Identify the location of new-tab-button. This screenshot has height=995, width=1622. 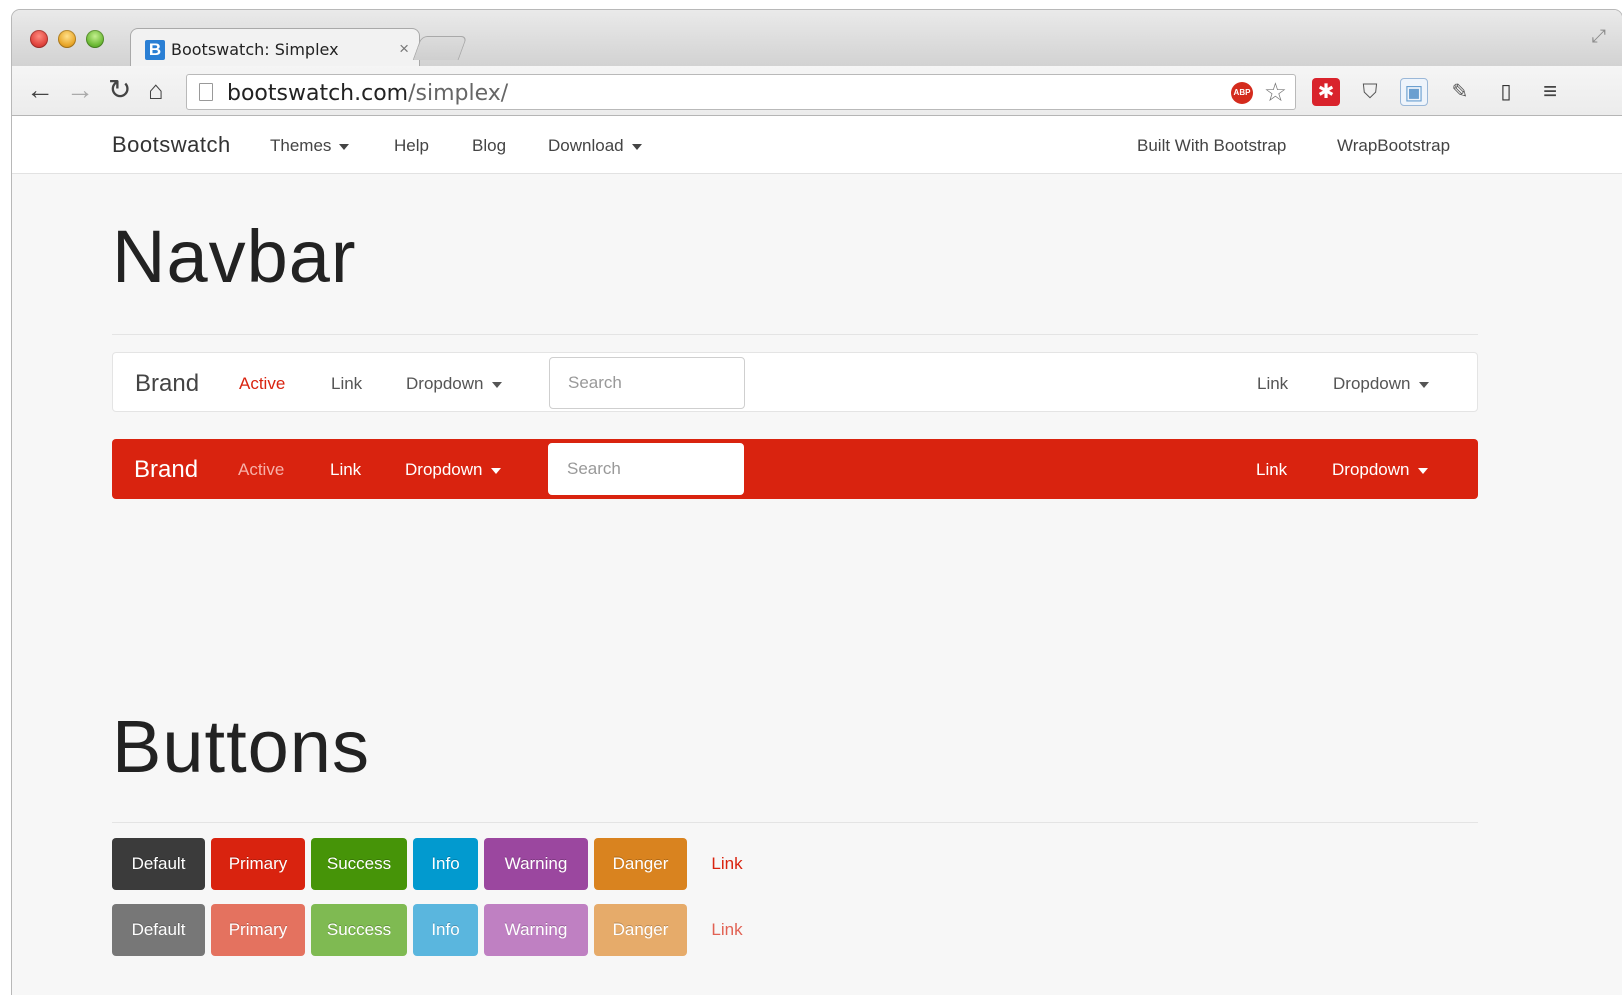
(440, 48).